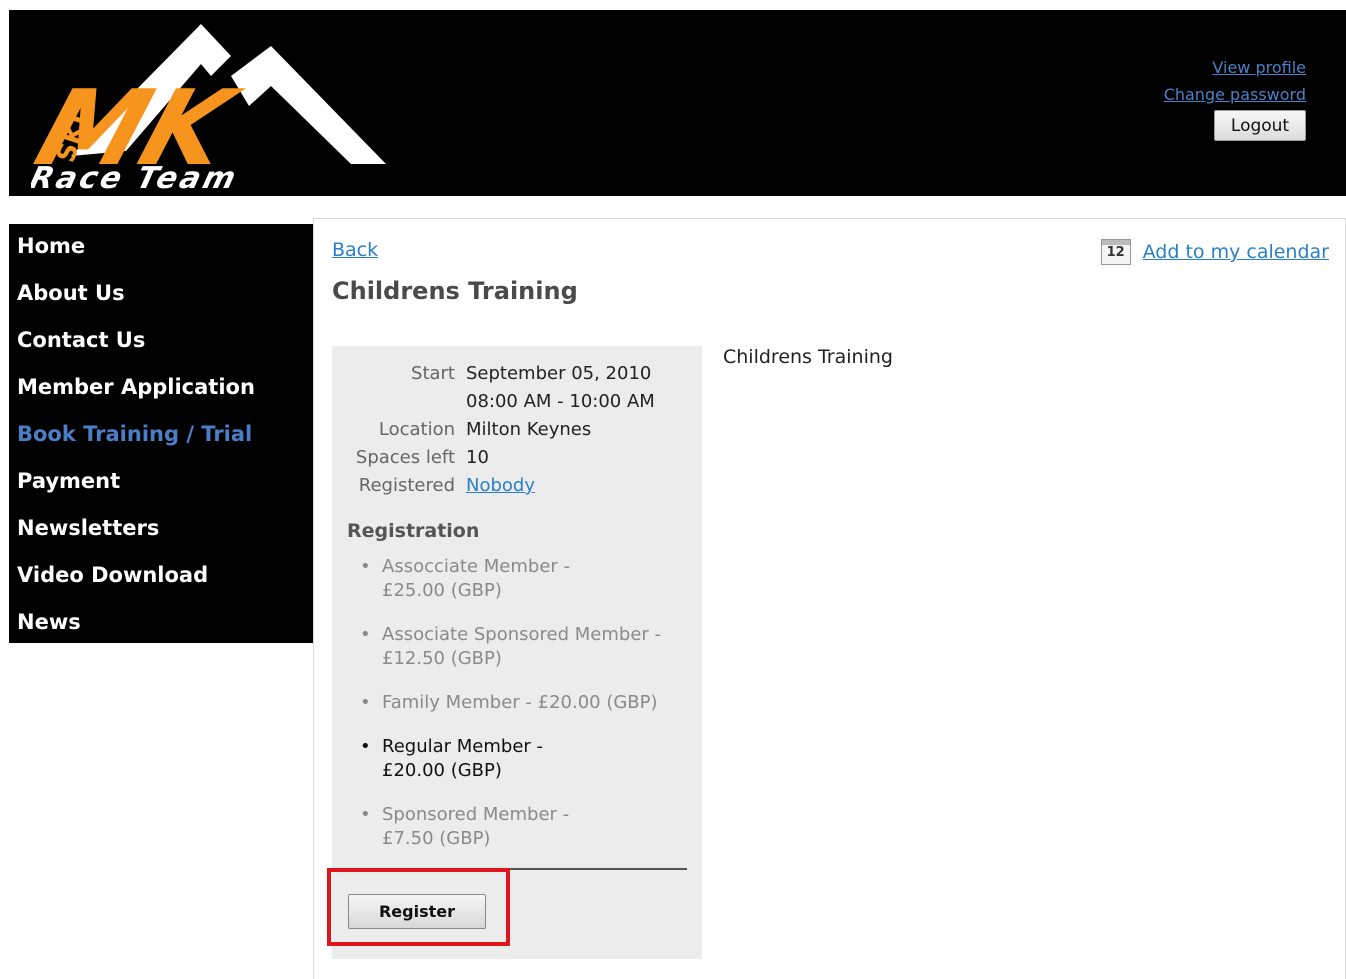 The image size is (1346, 979). What do you see at coordinates (1235, 67) in the screenshot?
I see `view-profile-link: View profile` at bounding box center [1235, 67].